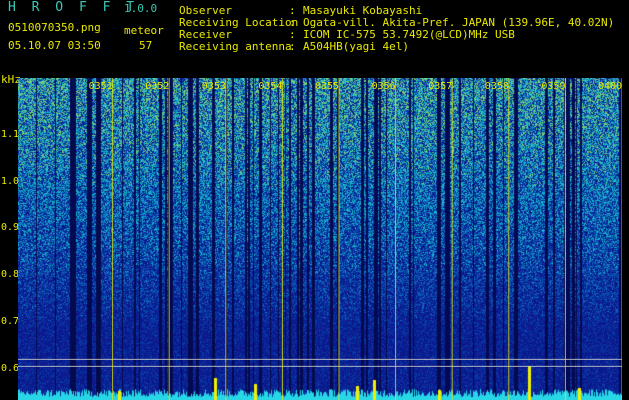  I want to click on minute-tick-label: 0354, so click(270, 86).